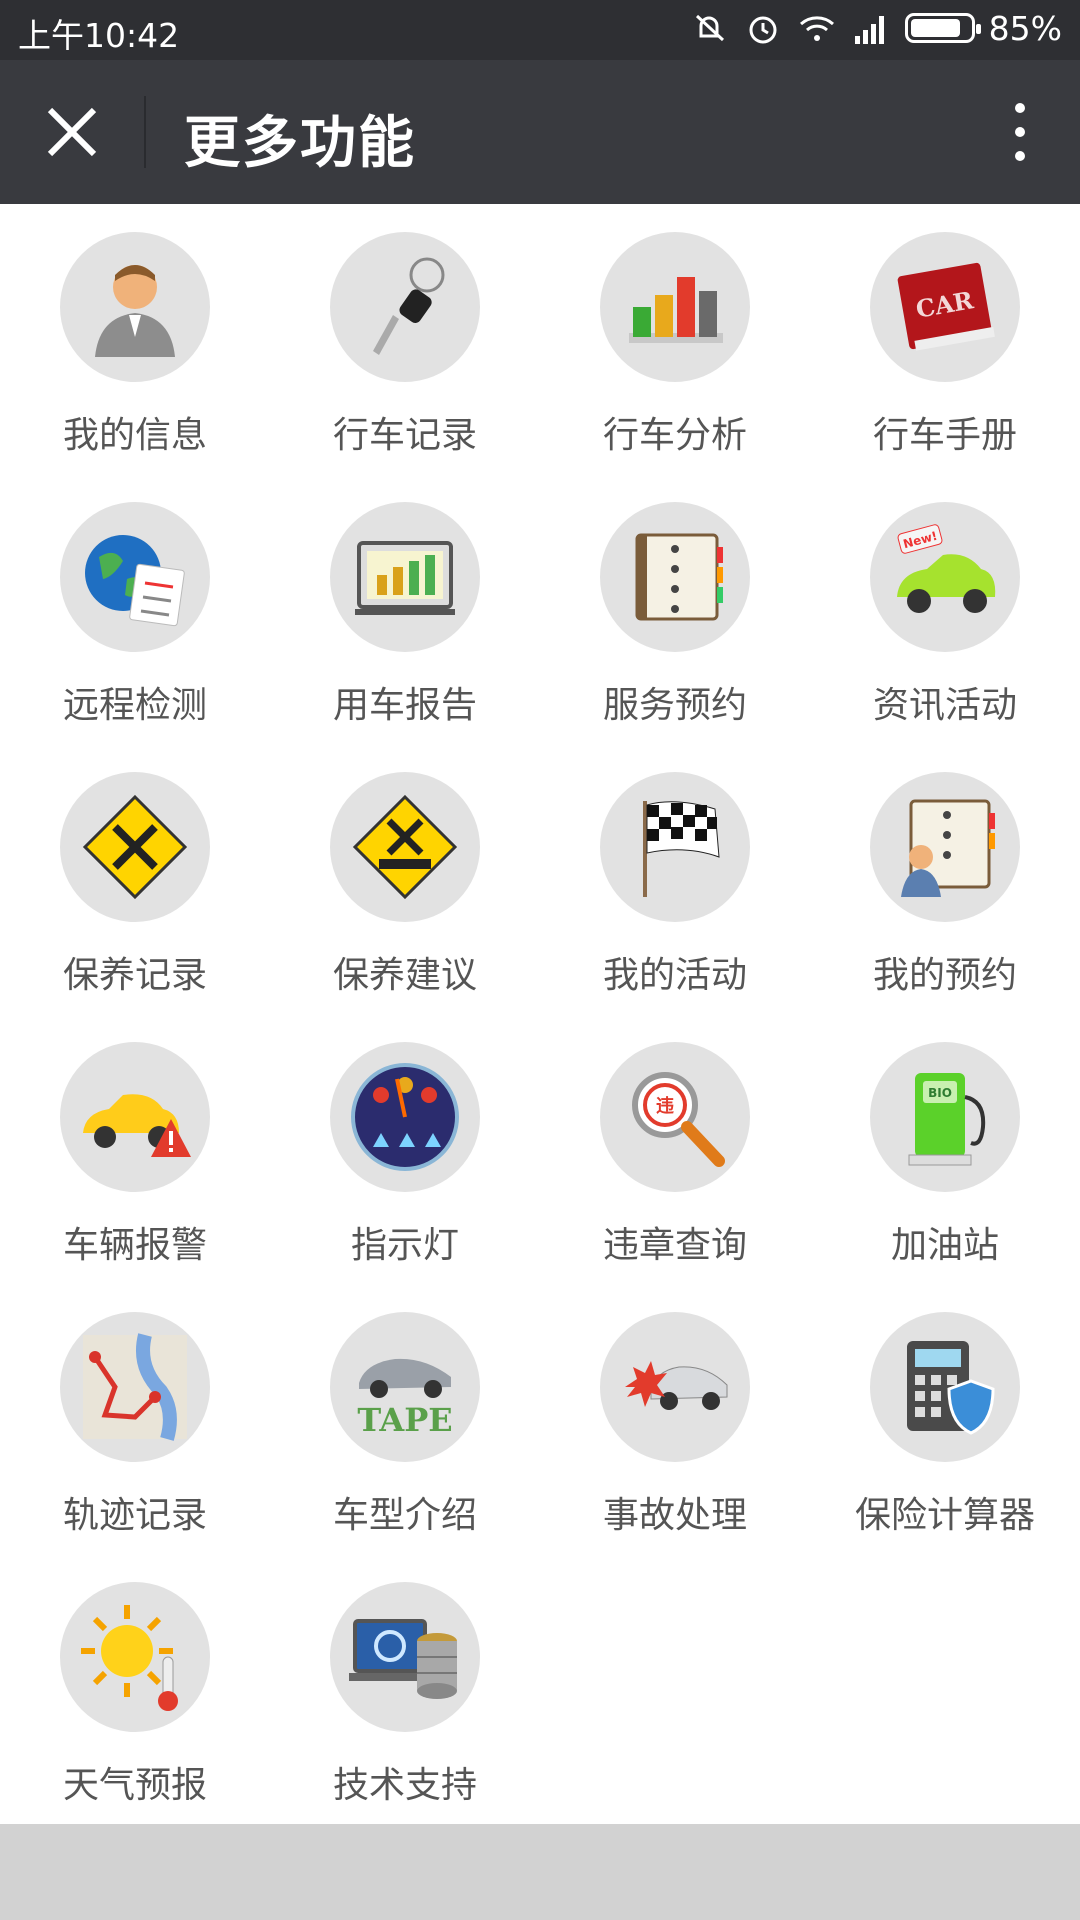 The width and height of the screenshot is (1080, 1920). Describe the element at coordinates (675, 307) in the screenshot. I see `bar-chart-icon` at that location.